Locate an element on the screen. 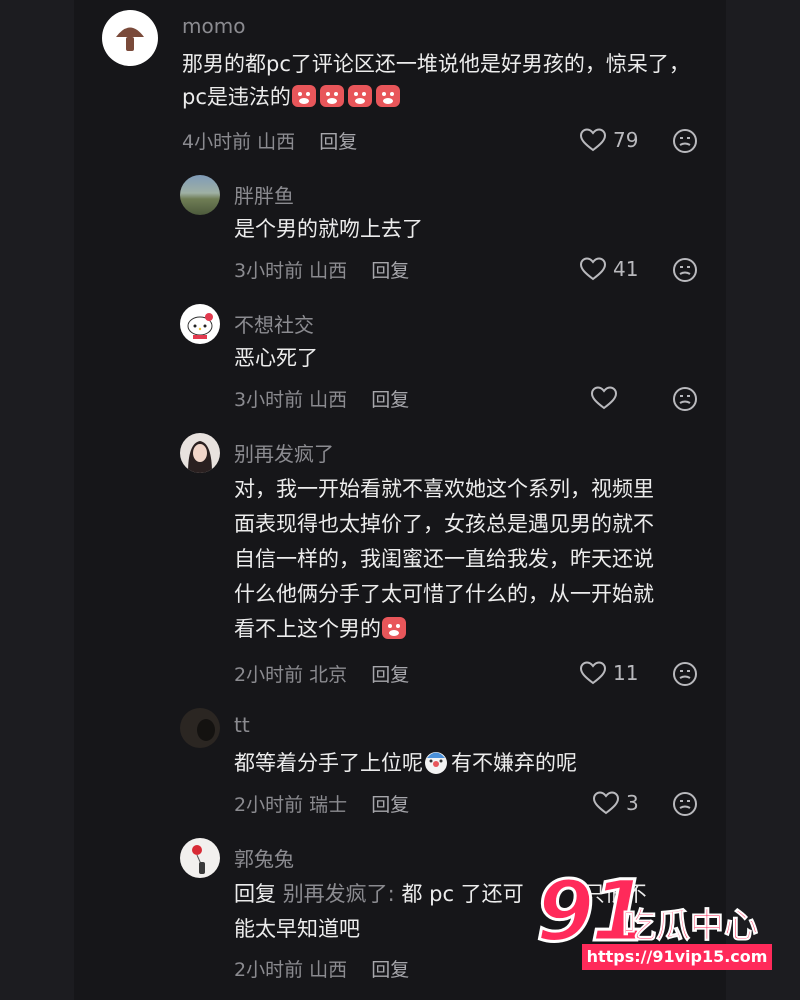 The image size is (800, 1000). username: 别再发疯了 is located at coordinates (284, 452).